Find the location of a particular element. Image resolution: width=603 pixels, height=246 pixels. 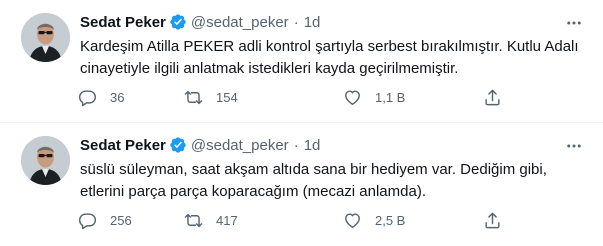

retweet-button: 154 is located at coordinates (211, 97).